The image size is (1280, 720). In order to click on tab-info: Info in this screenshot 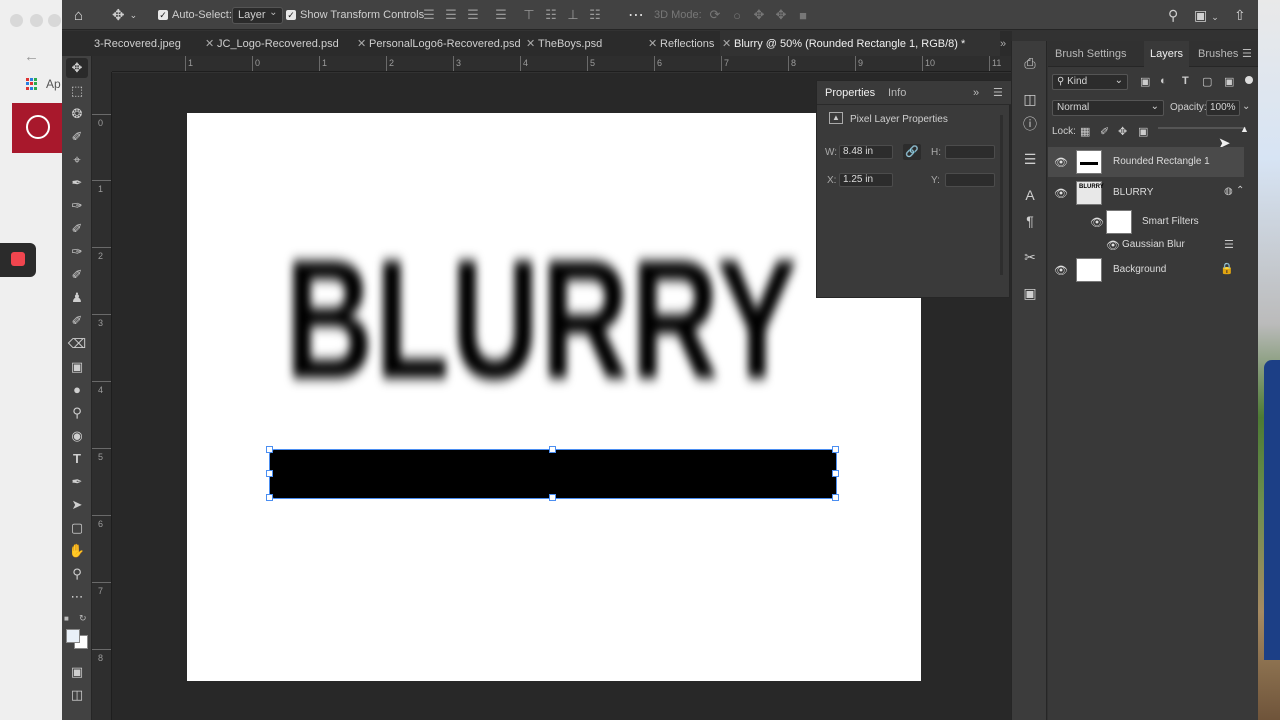, I will do `click(897, 93)`.